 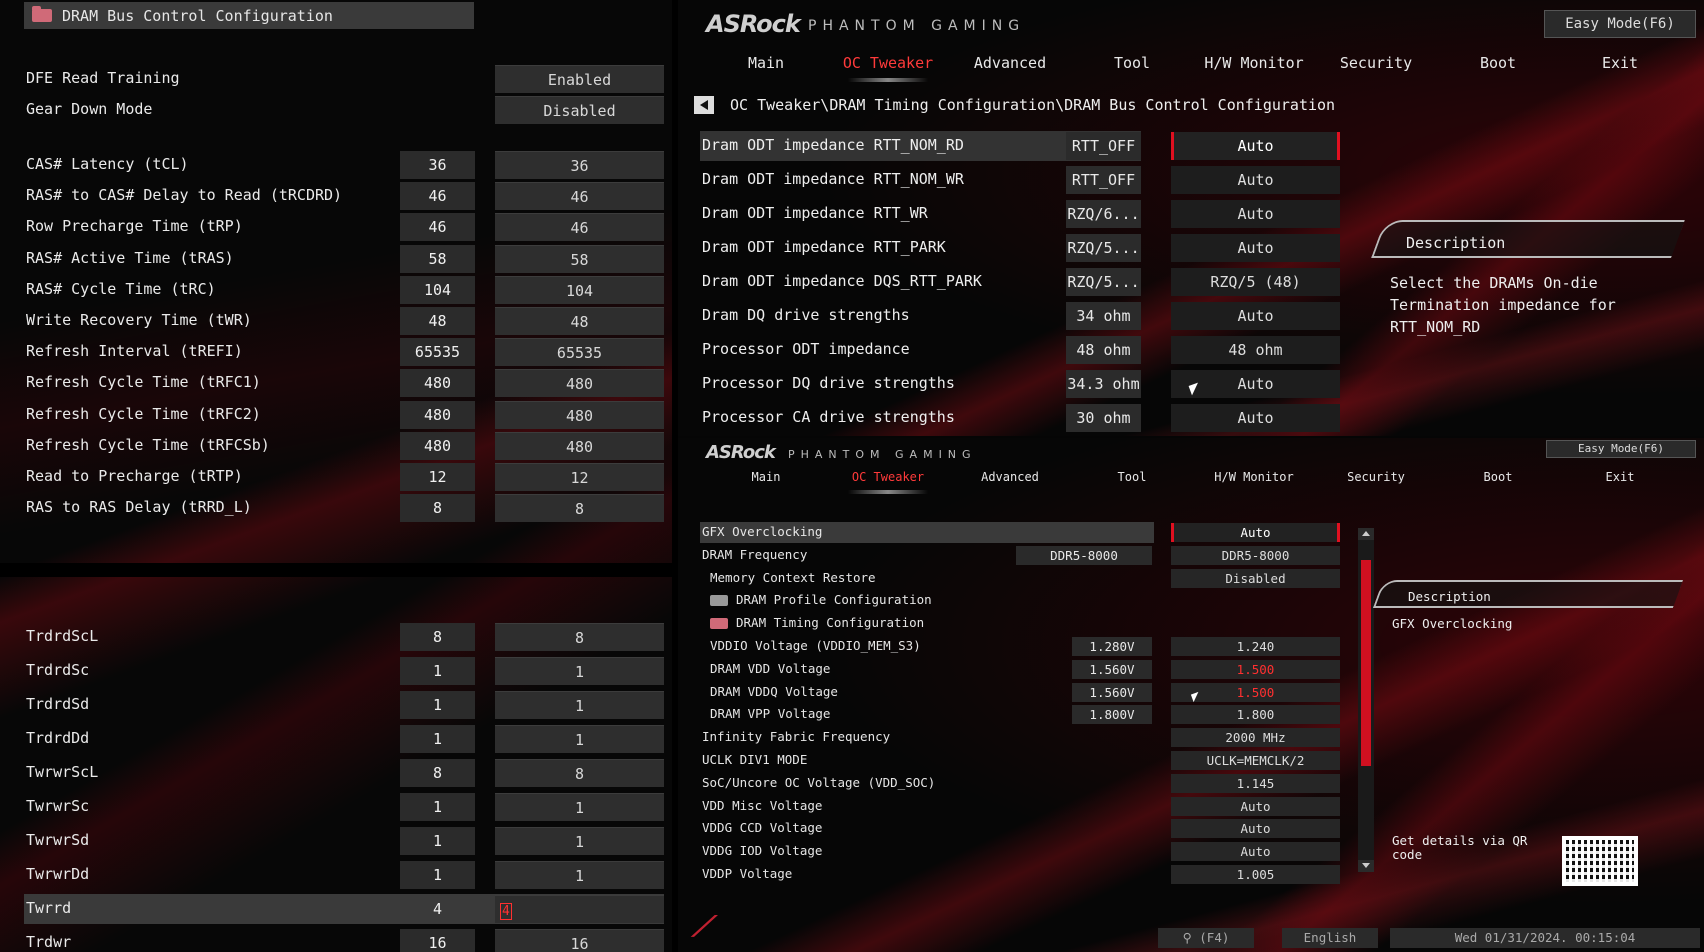 What do you see at coordinates (1366, 534) in the screenshot?
I see `scroll-up-icon` at bounding box center [1366, 534].